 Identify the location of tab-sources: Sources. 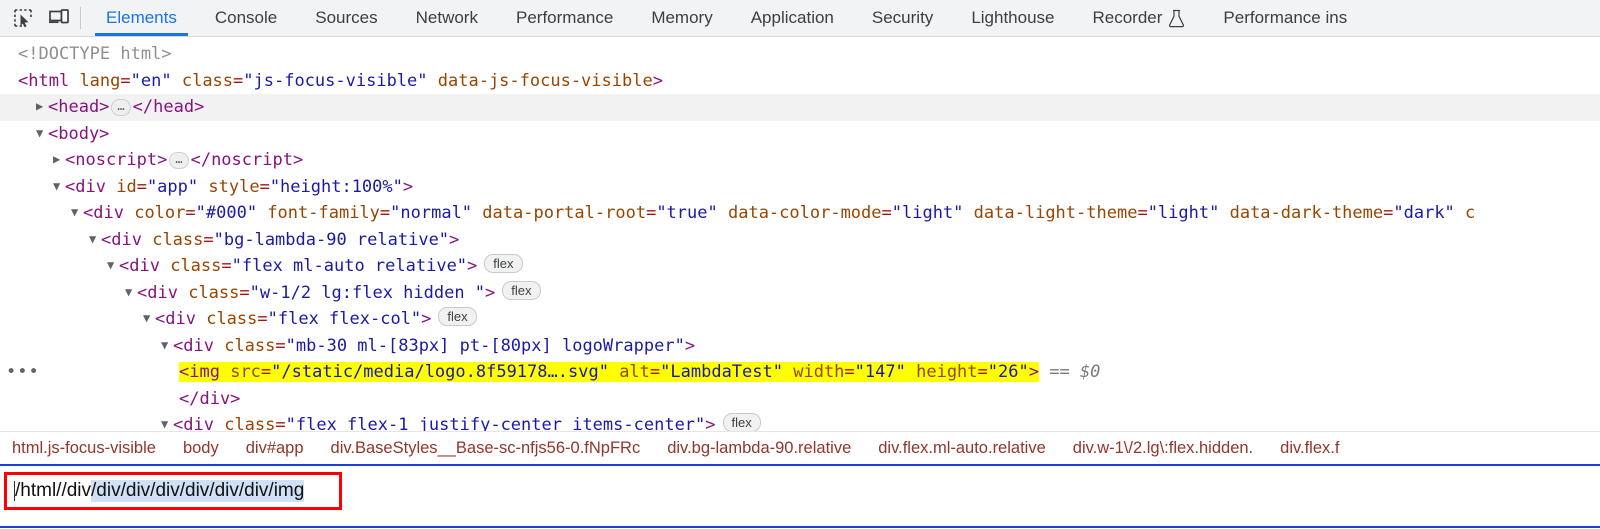
(346, 18).